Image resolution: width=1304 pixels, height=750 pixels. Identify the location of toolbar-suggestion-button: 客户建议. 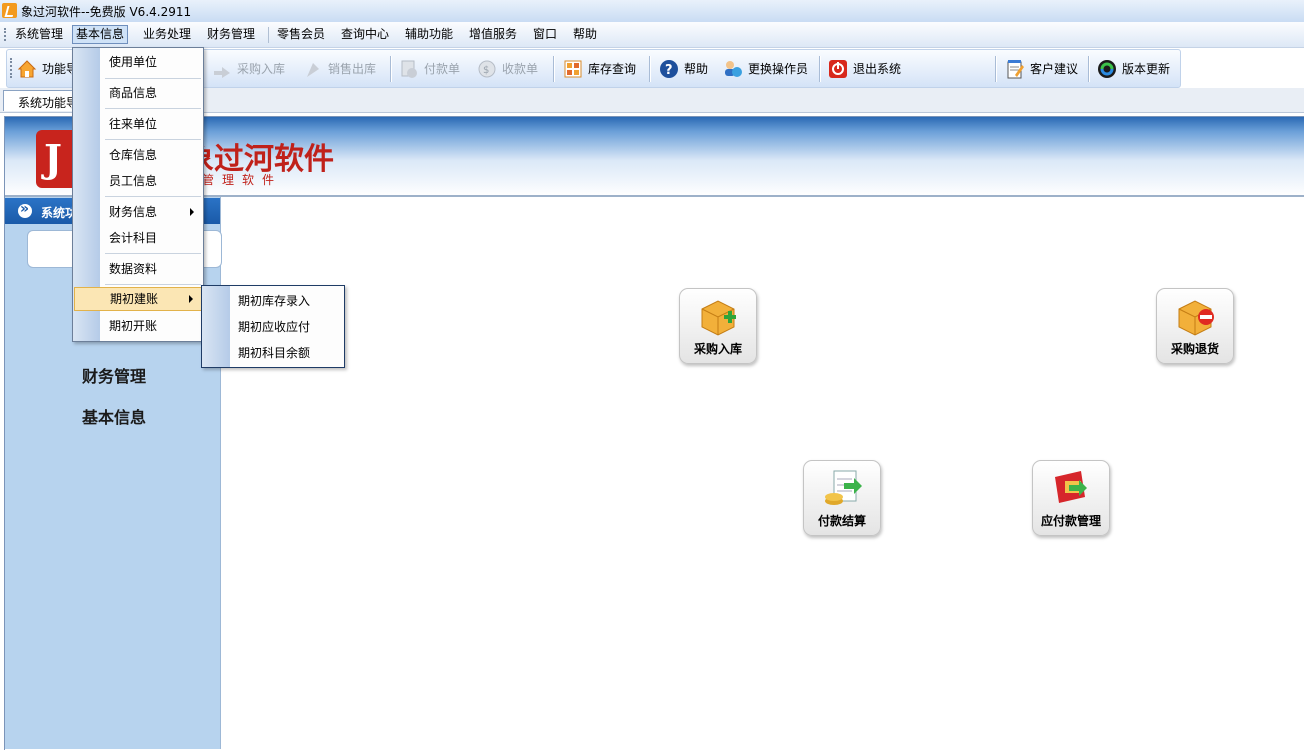
(1041, 68).